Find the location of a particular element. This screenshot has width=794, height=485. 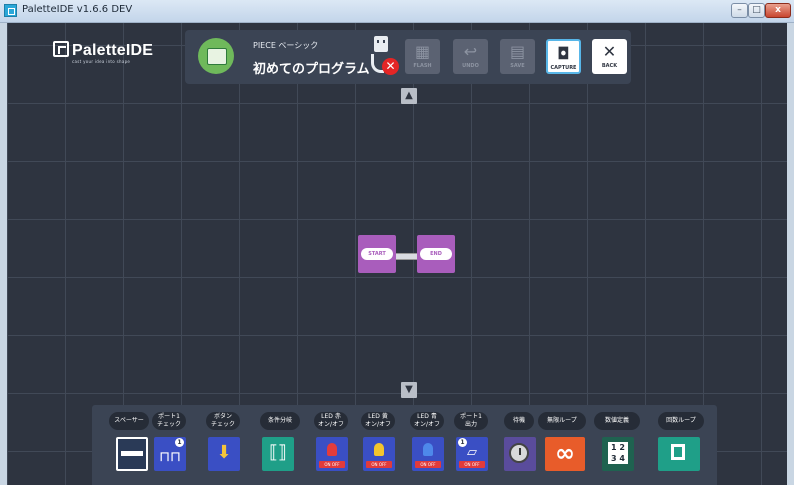

count-loop-icon is located at coordinates (678, 452).